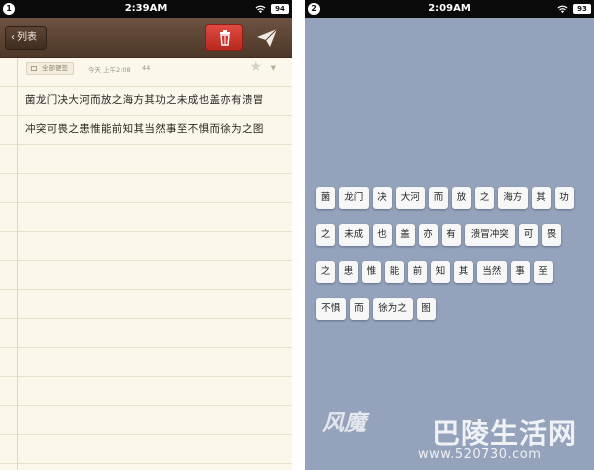 The width and height of the screenshot is (594, 470). What do you see at coordinates (480, 454) in the screenshot?
I see `watermark-url: www.520730.com` at bounding box center [480, 454].